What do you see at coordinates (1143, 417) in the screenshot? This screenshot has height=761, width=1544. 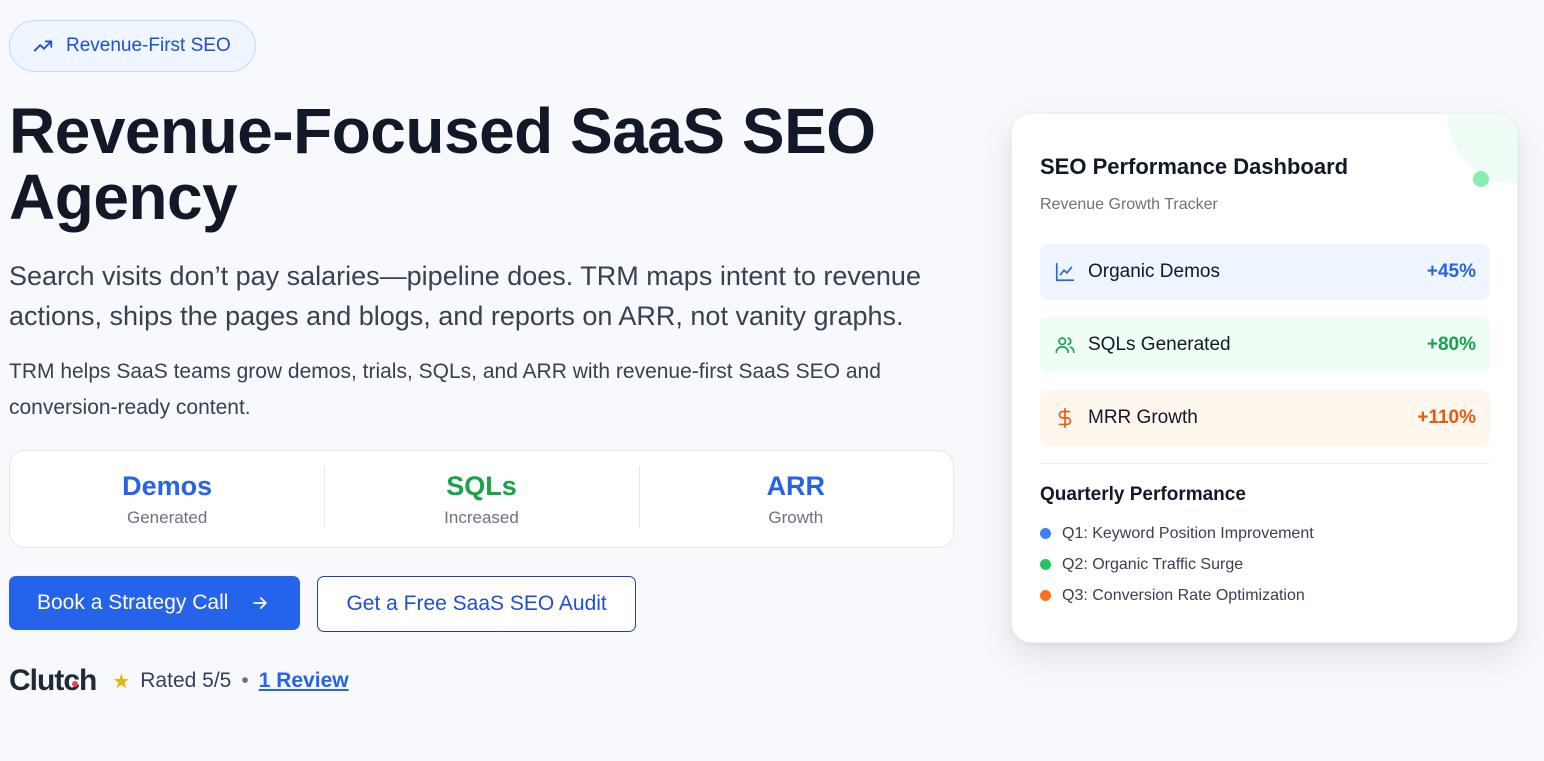 I see `metric-label: MRR Growth` at bounding box center [1143, 417].